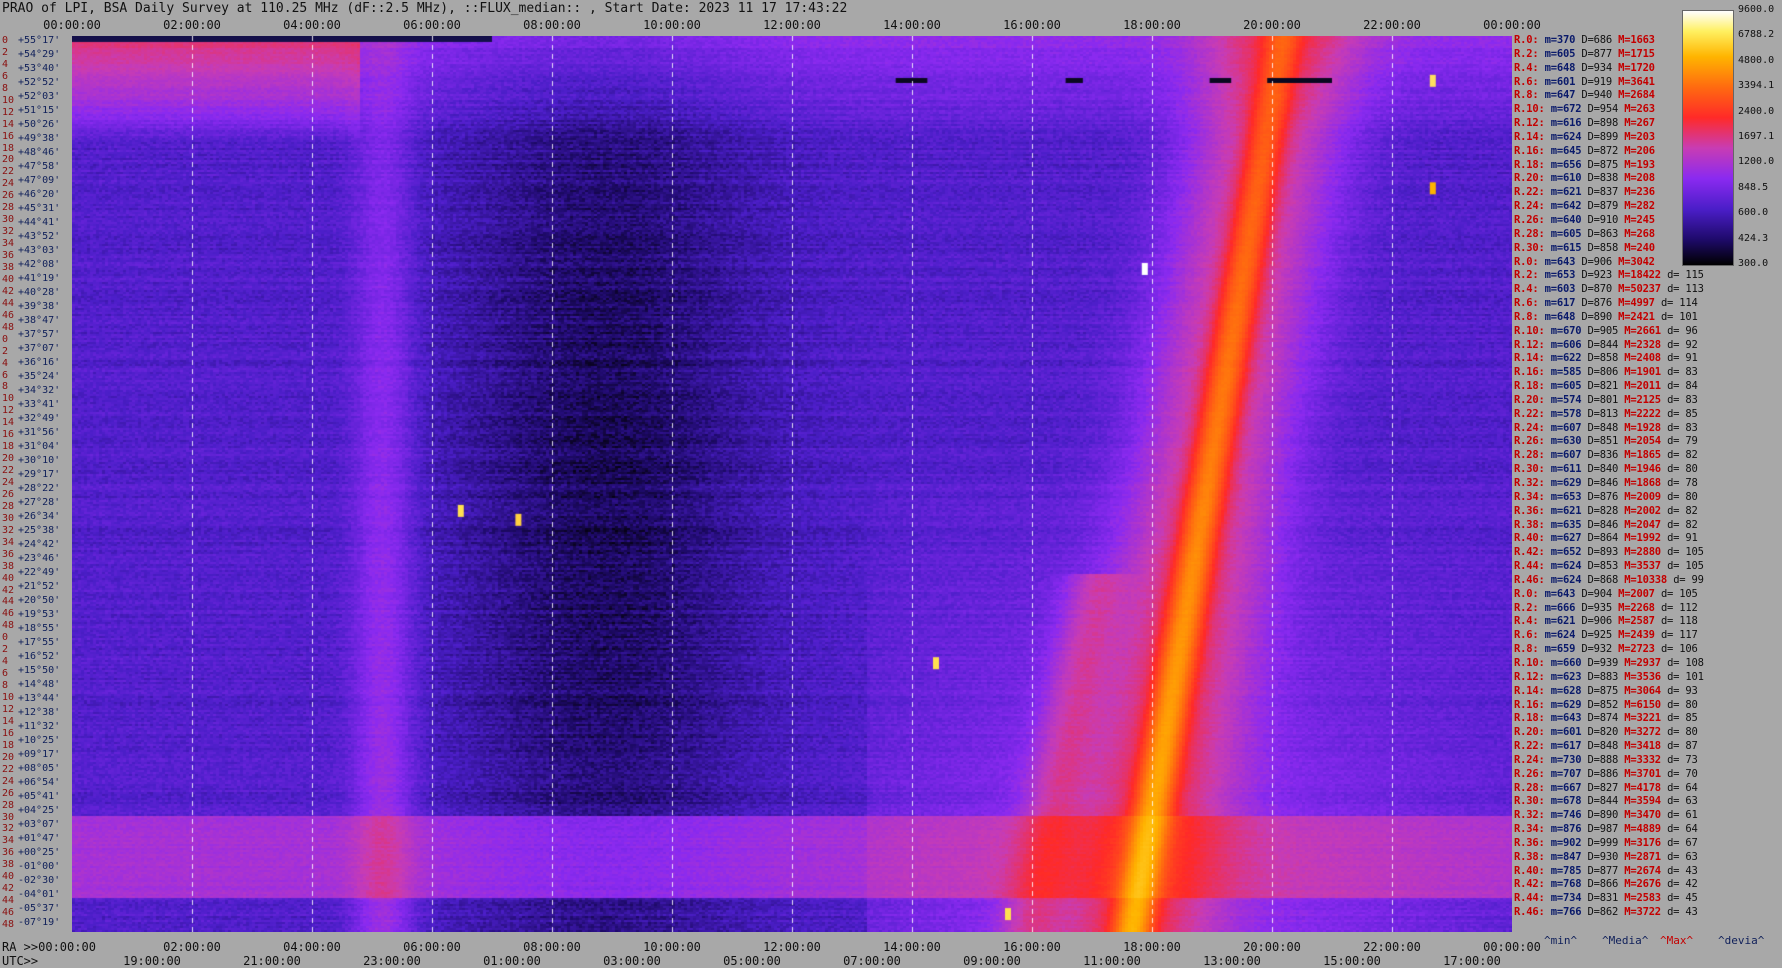  Describe the element at coordinates (1561, 940) in the screenshot. I see `legend-item: ^min^` at that location.